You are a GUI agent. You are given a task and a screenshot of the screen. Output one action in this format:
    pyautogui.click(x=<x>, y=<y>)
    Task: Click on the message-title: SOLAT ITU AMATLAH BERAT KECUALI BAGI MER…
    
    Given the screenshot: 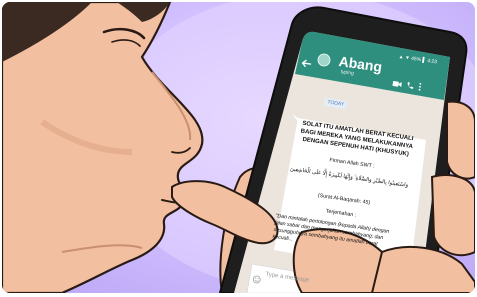 What is the action you would take?
    pyautogui.click(x=357, y=139)
    